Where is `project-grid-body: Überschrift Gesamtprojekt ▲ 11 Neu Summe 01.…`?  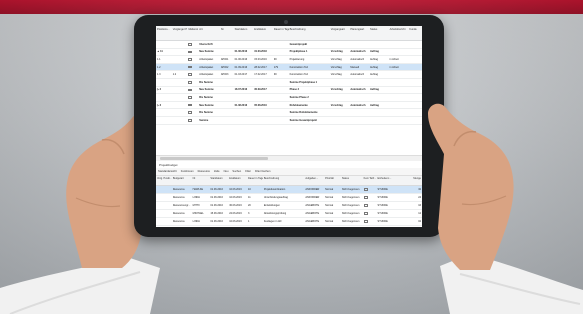
project-grid-body: Überschrift Gesamtprojekt ▲ 11 Neu Summe 01.… is located at coordinates (289, 83).